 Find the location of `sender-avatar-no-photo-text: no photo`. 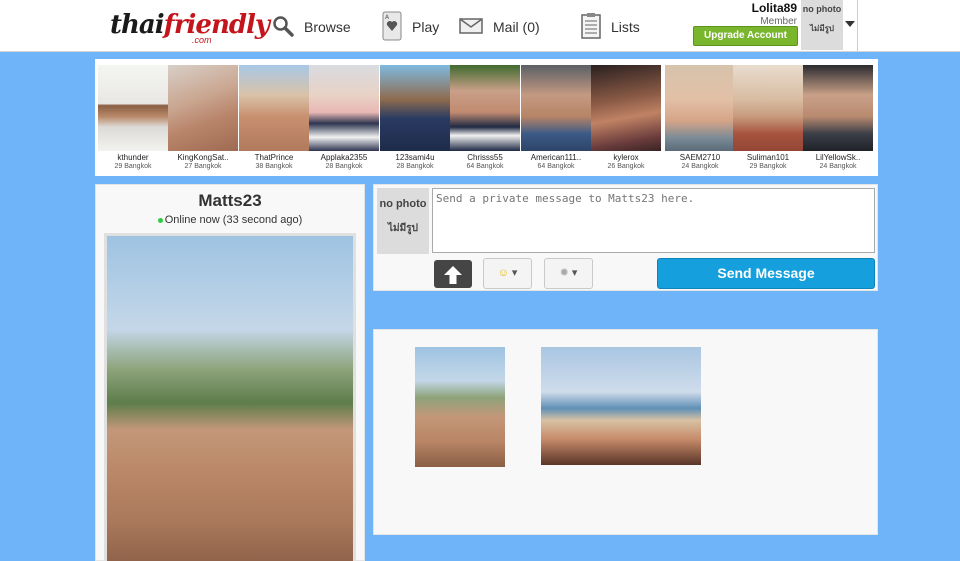

sender-avatar-no-photo-text: no photo is located at coordinates (403, 204).